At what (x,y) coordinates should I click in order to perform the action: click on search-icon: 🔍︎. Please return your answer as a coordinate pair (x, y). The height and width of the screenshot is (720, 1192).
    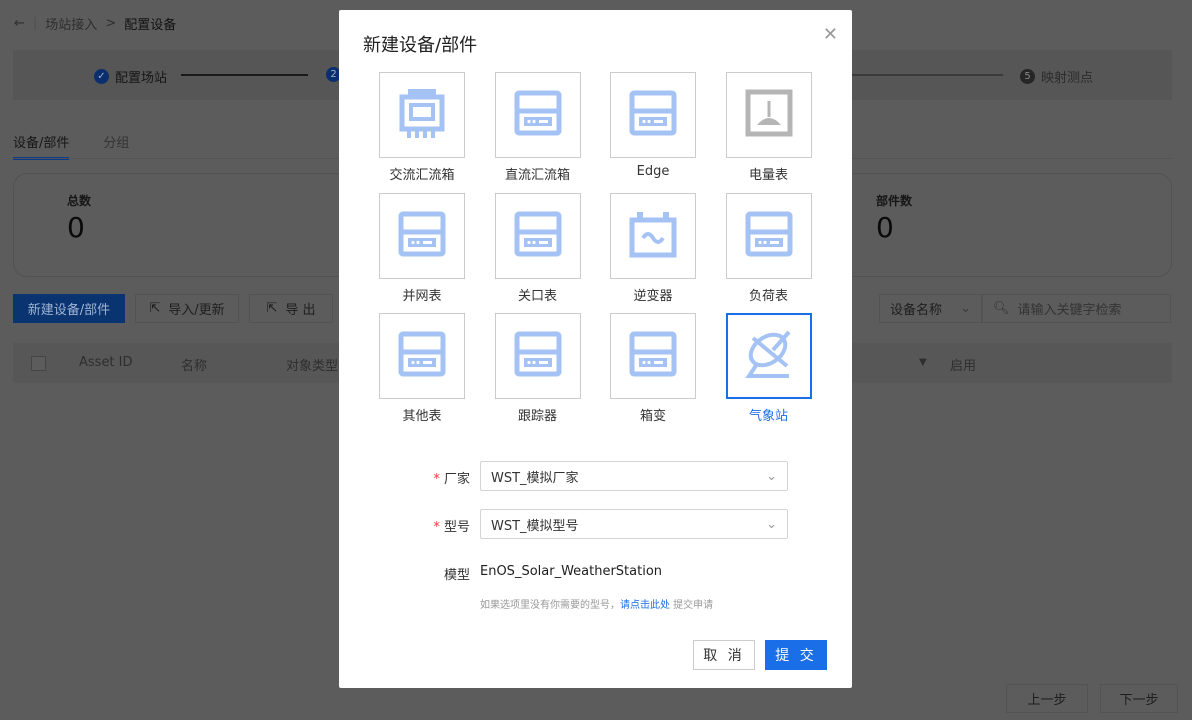
    Looking at the image, I should click on (1001, 308).